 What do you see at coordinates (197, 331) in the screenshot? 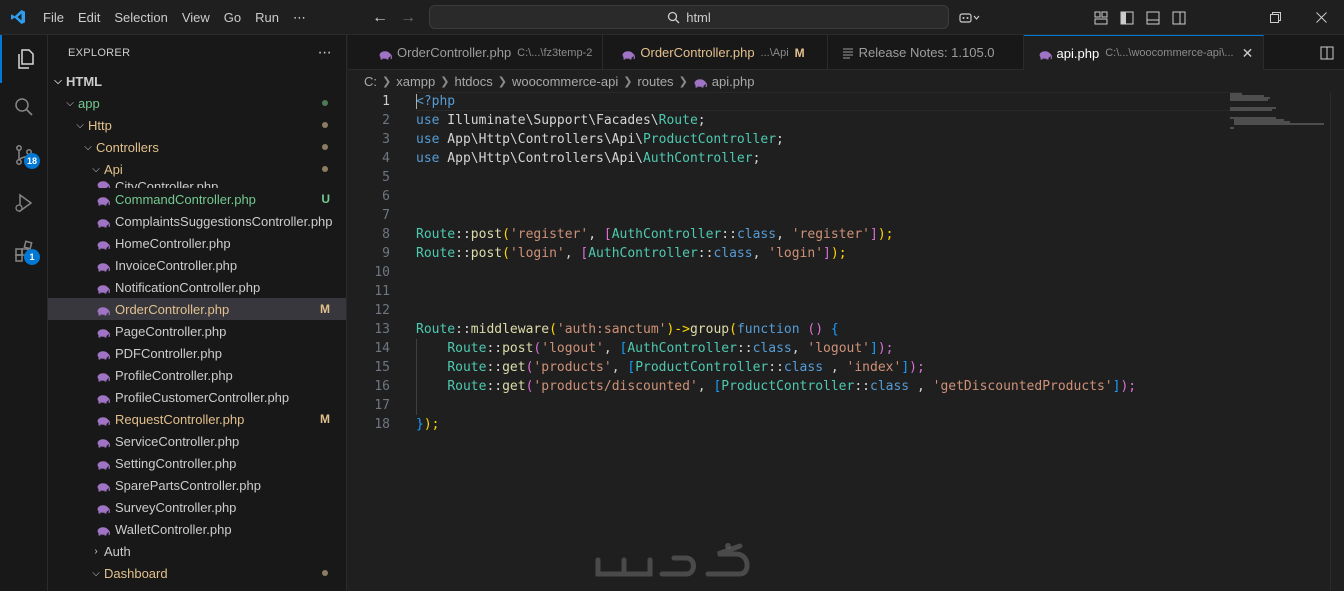
I see `tree-file: PageController.php` at bounding box center [197, 331].